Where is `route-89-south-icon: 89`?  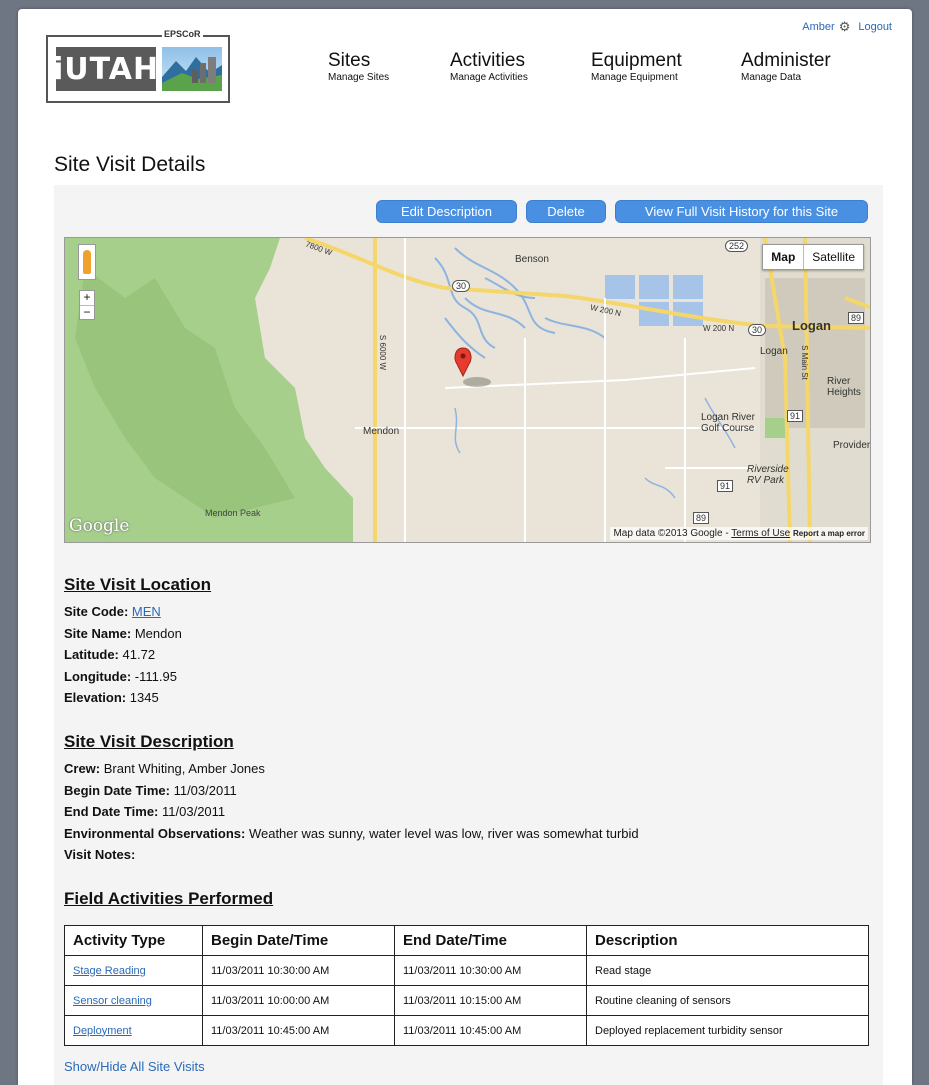 route-89-south-icon: 89 is located at coordinates (701, 518).